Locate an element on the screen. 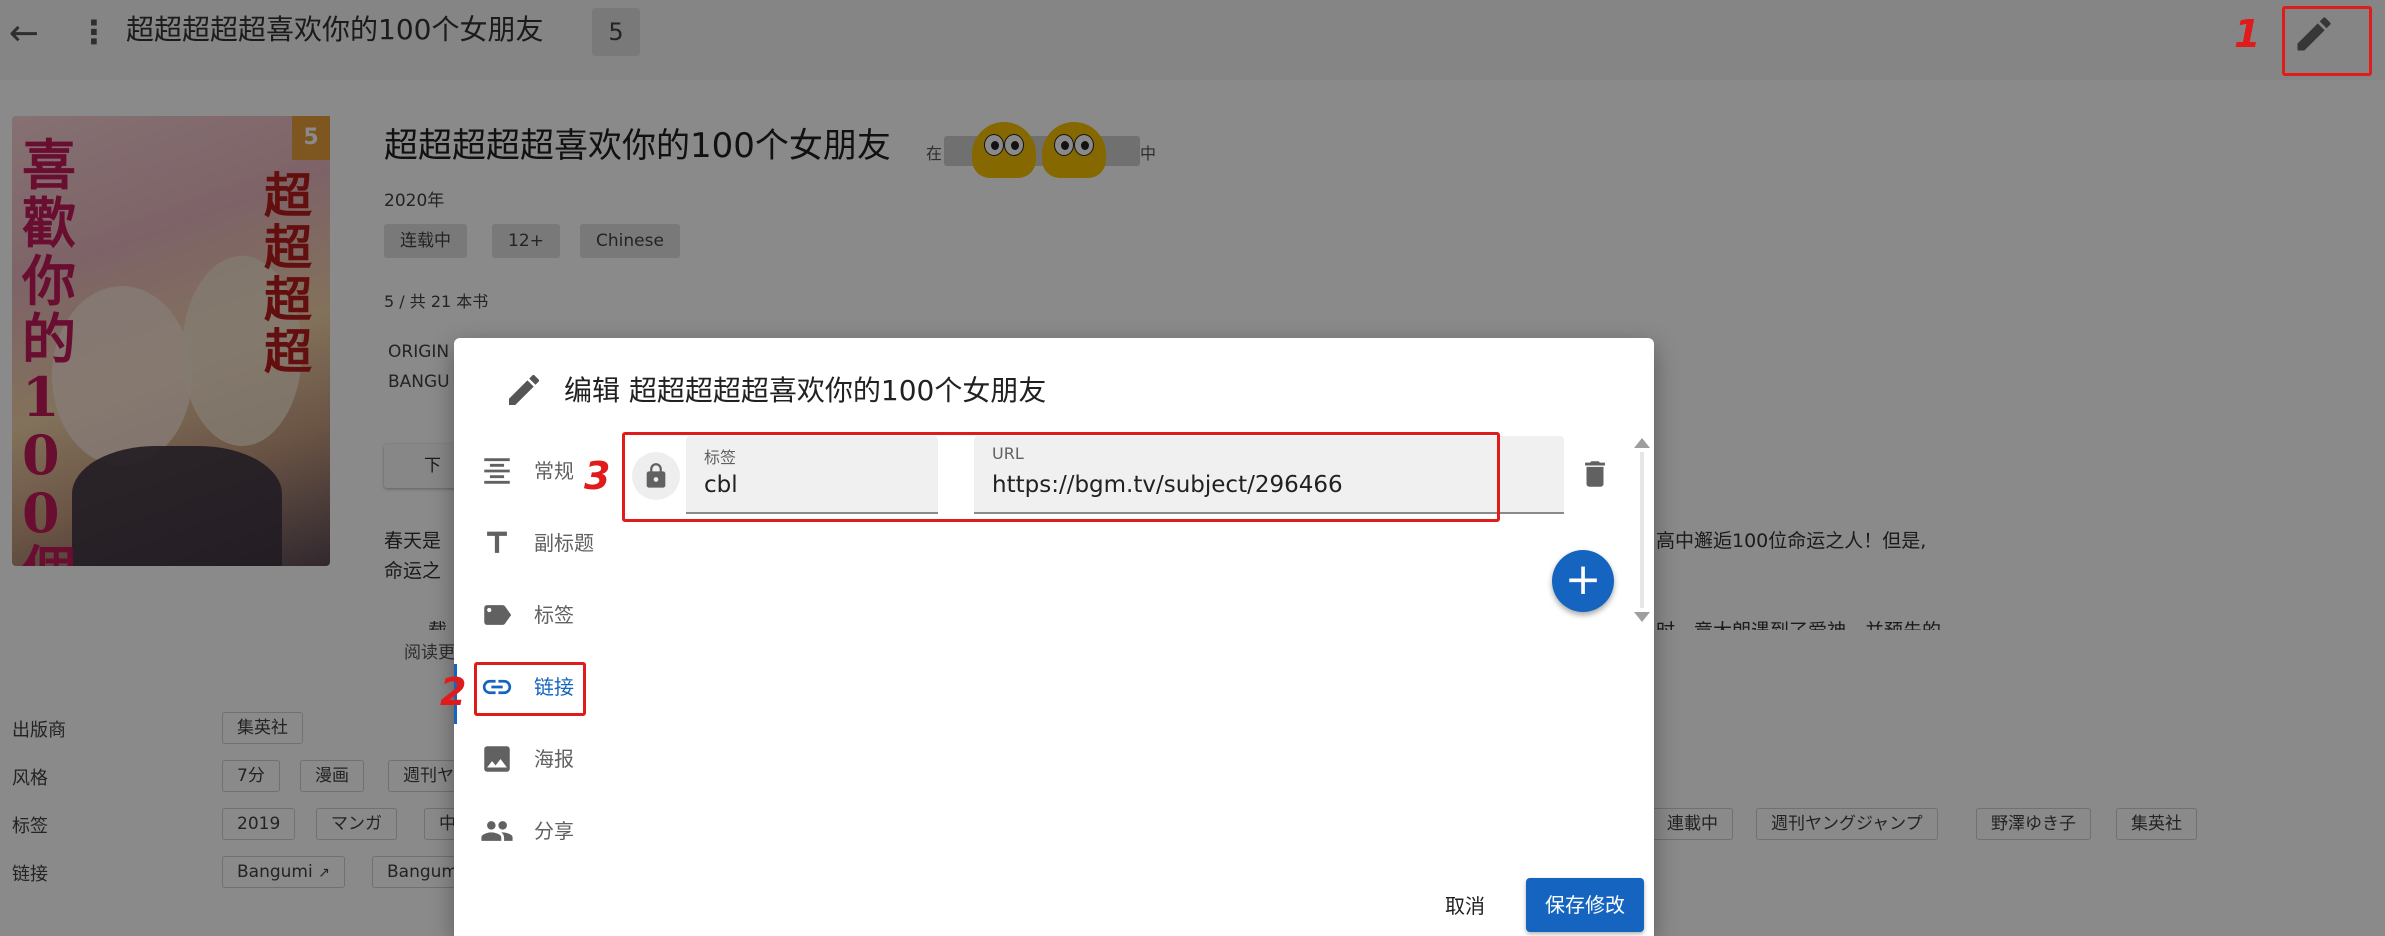  text-t-icon is located at coordinates (497, 542).